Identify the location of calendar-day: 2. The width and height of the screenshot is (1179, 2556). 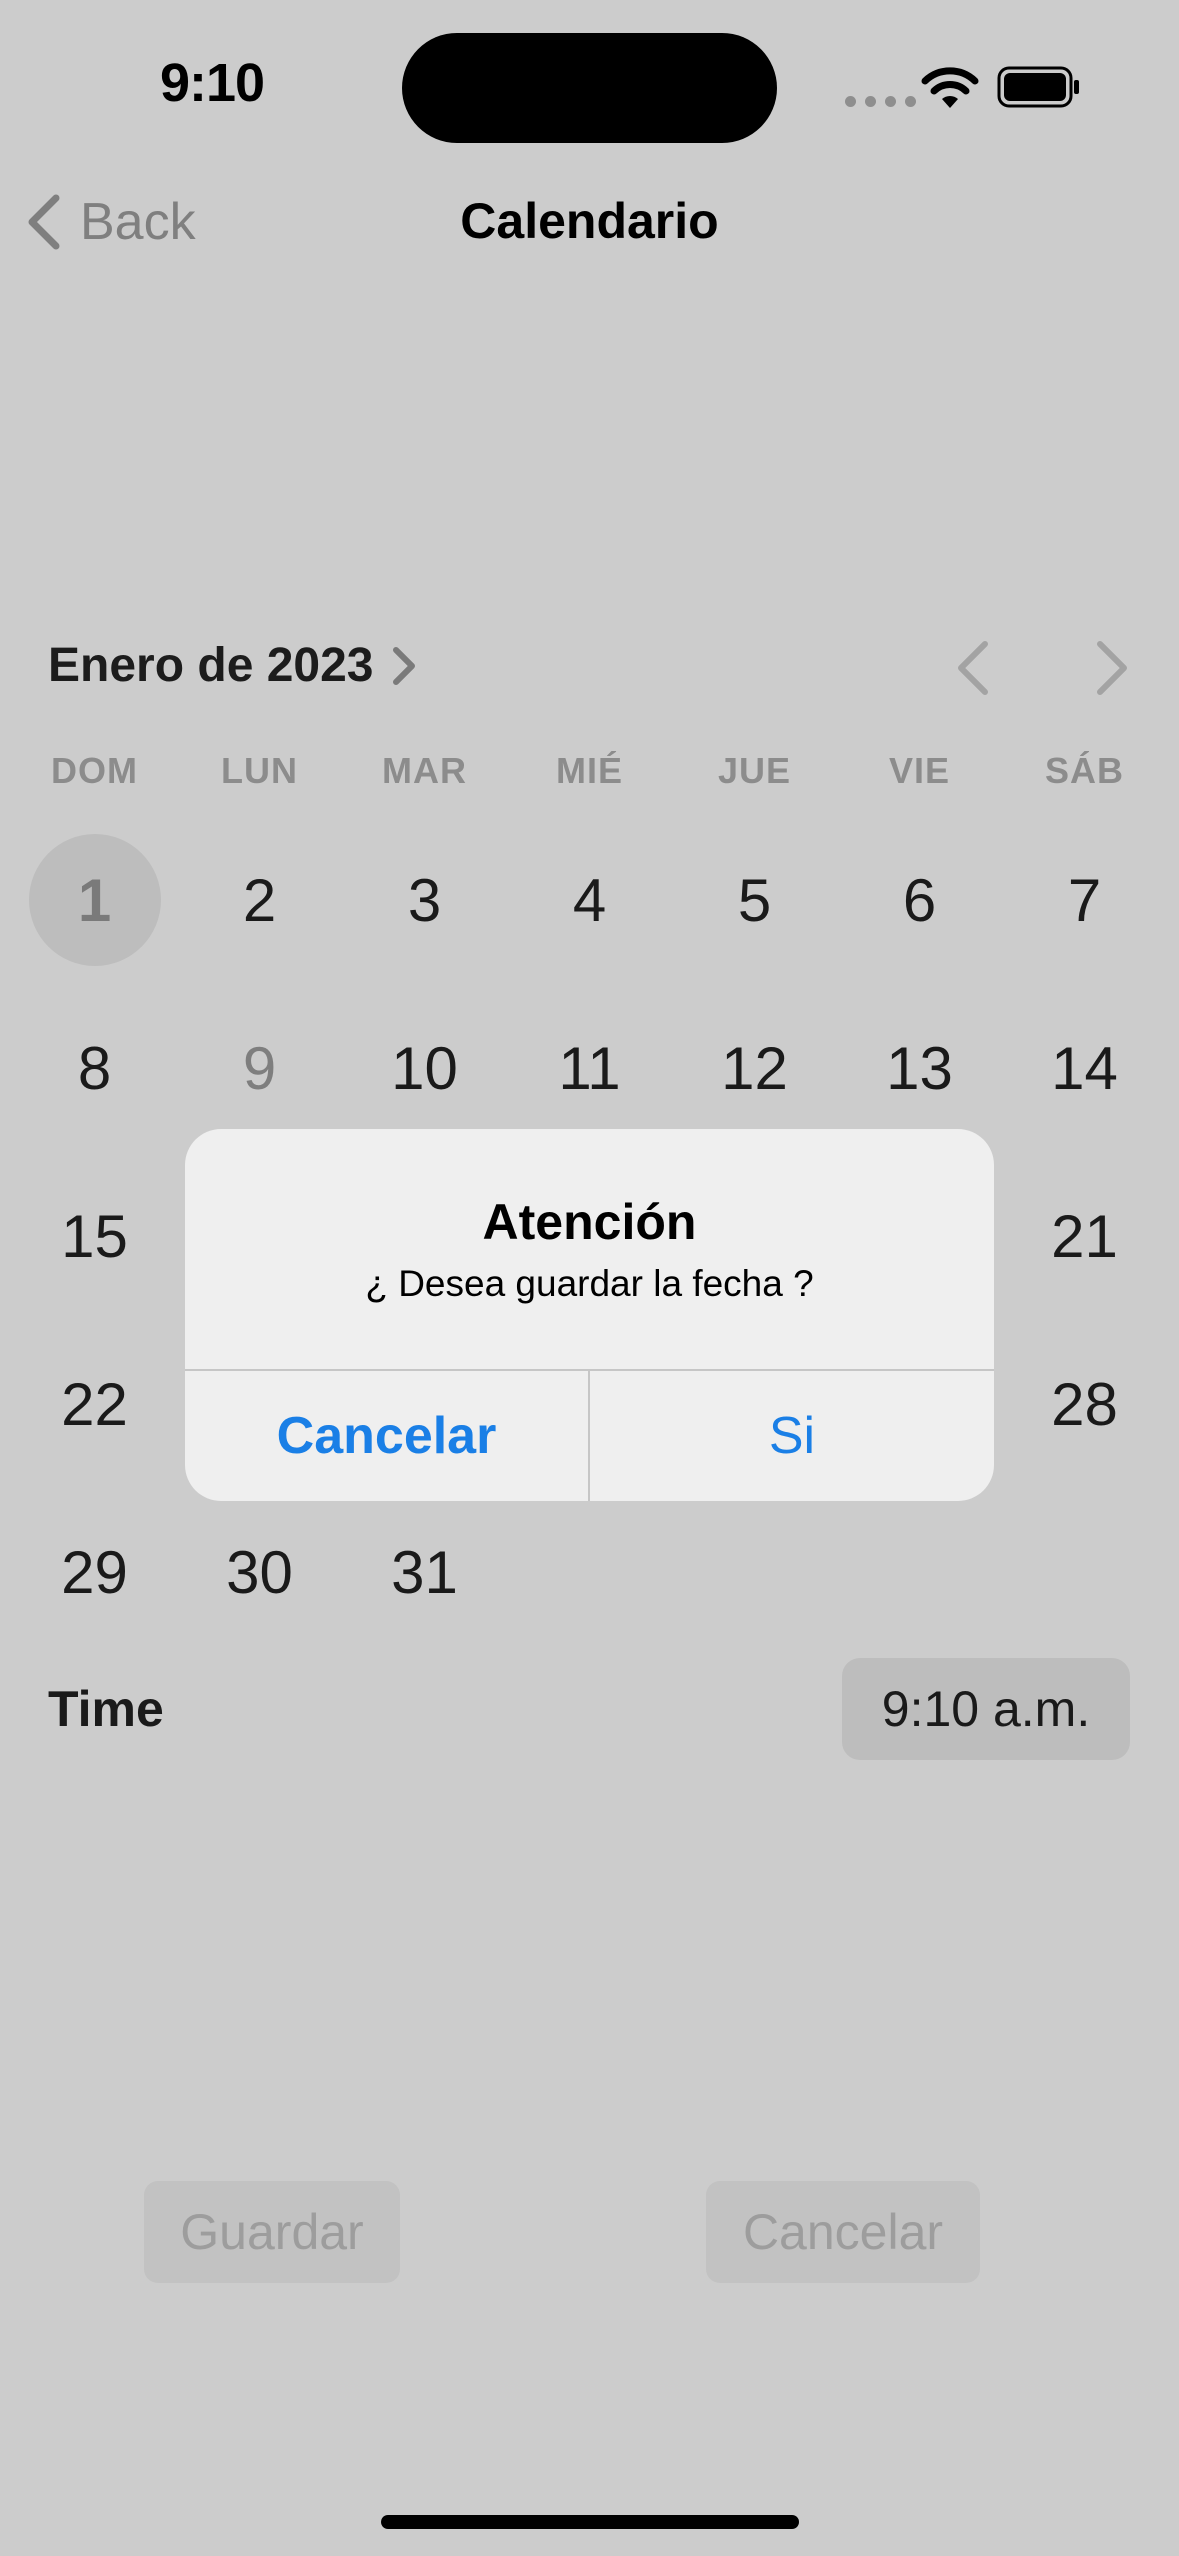
(259, 900).